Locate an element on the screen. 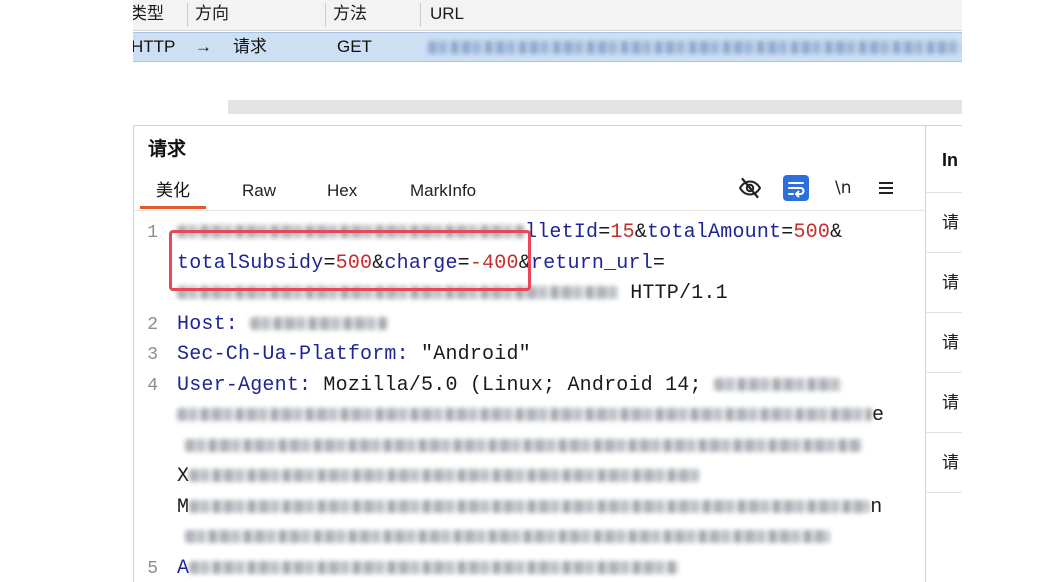 Image resolution: width=1059 pixels, height=582 pixels. tabs-bottom-border is located at coordinates (529, 210).